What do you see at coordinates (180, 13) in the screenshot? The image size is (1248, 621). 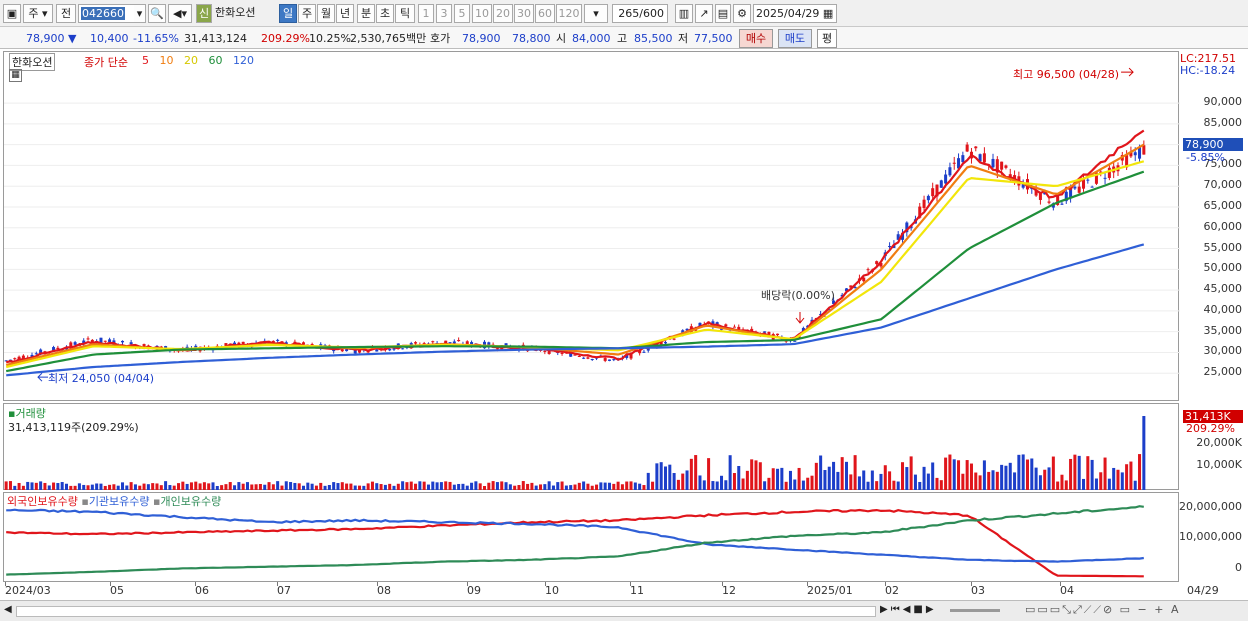 I see `speaker-icon: ◀▾` at bounding box center [180, 13].